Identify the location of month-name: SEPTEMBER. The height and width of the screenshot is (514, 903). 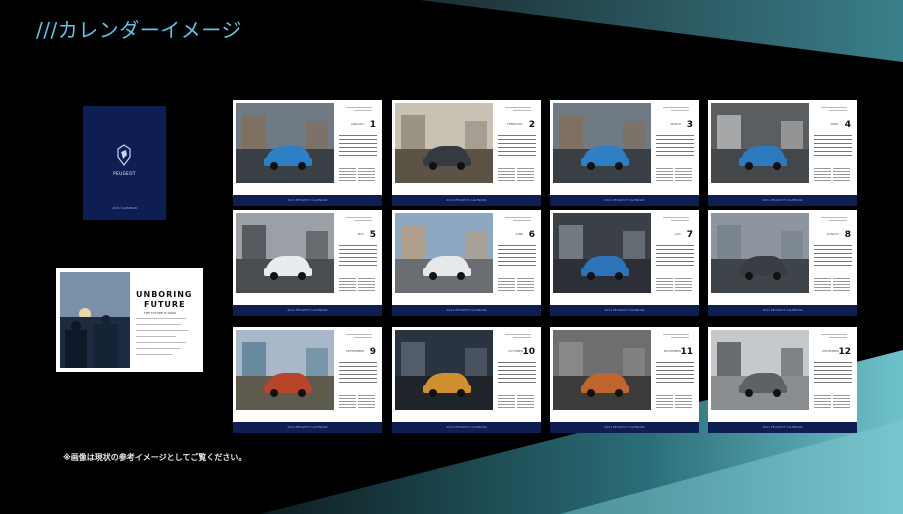
(355, 351).